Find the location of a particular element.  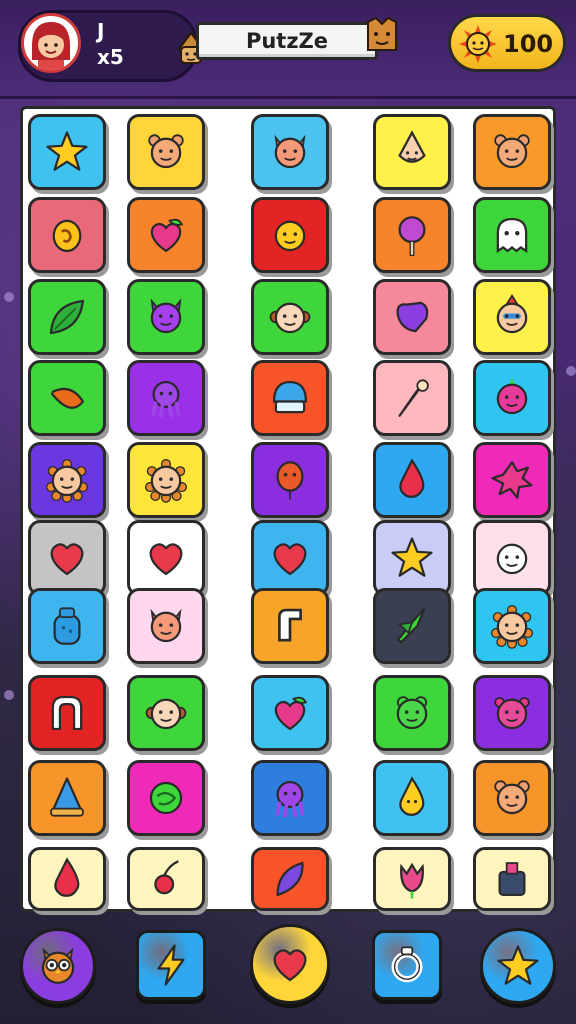

tile-r4-c4 is located at coordinates (412, 398).